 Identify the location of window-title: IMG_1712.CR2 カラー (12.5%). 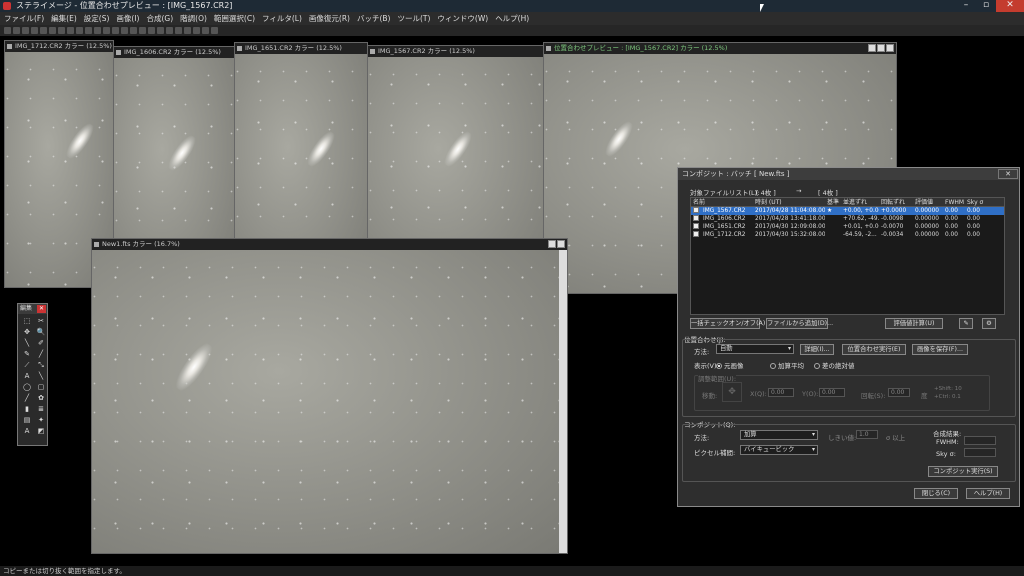
(59, 46).